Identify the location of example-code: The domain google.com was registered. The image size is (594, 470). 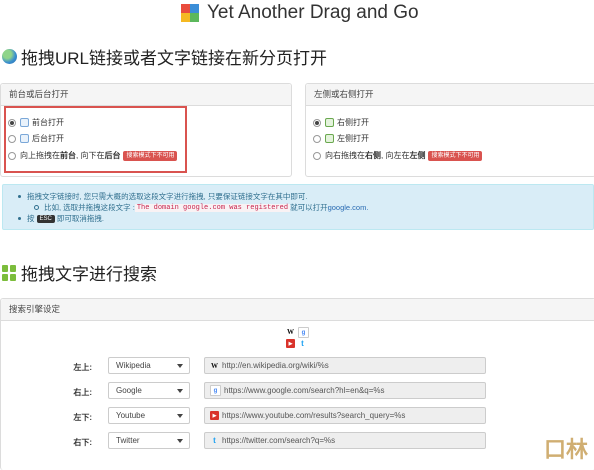
(212, 207).